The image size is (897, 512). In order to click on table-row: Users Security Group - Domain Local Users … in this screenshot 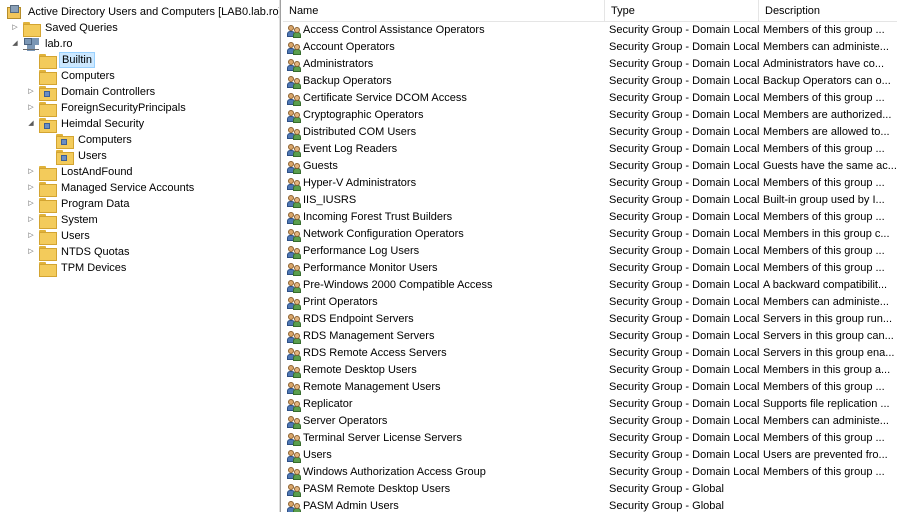, I will do `click(590, 455)`.